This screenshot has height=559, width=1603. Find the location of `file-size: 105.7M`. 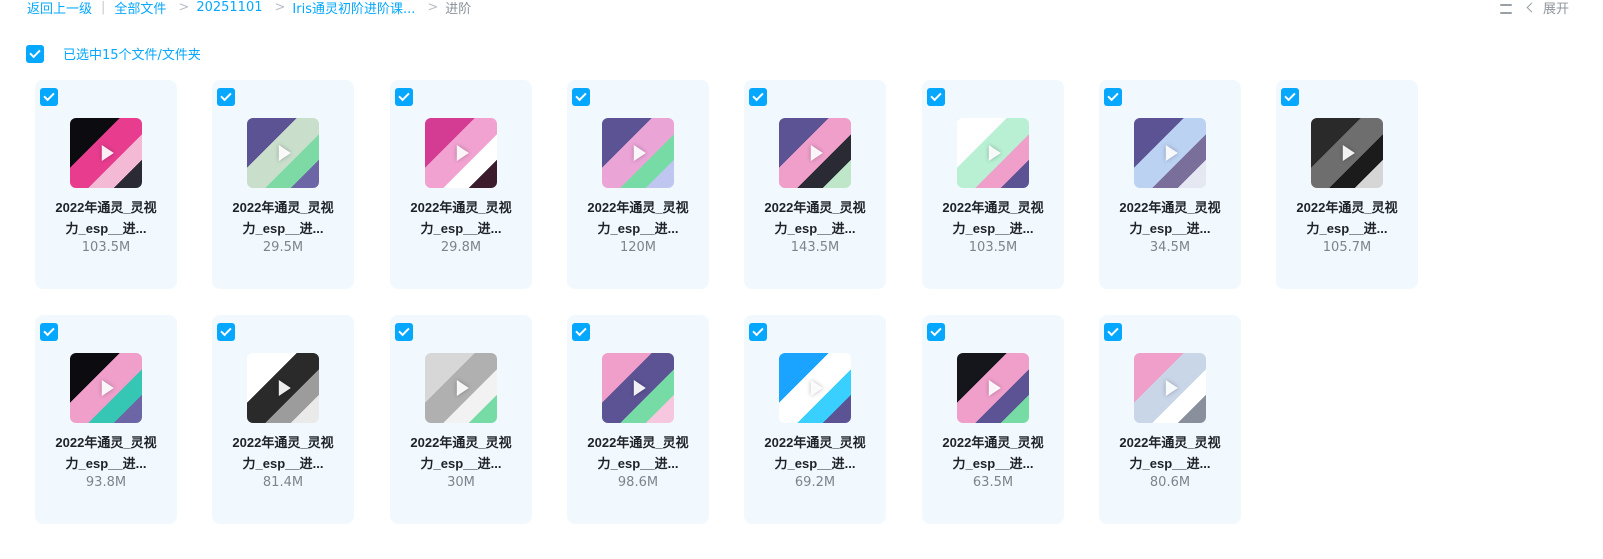

file-size: 105.7M is located at coordinates (1347, 247).